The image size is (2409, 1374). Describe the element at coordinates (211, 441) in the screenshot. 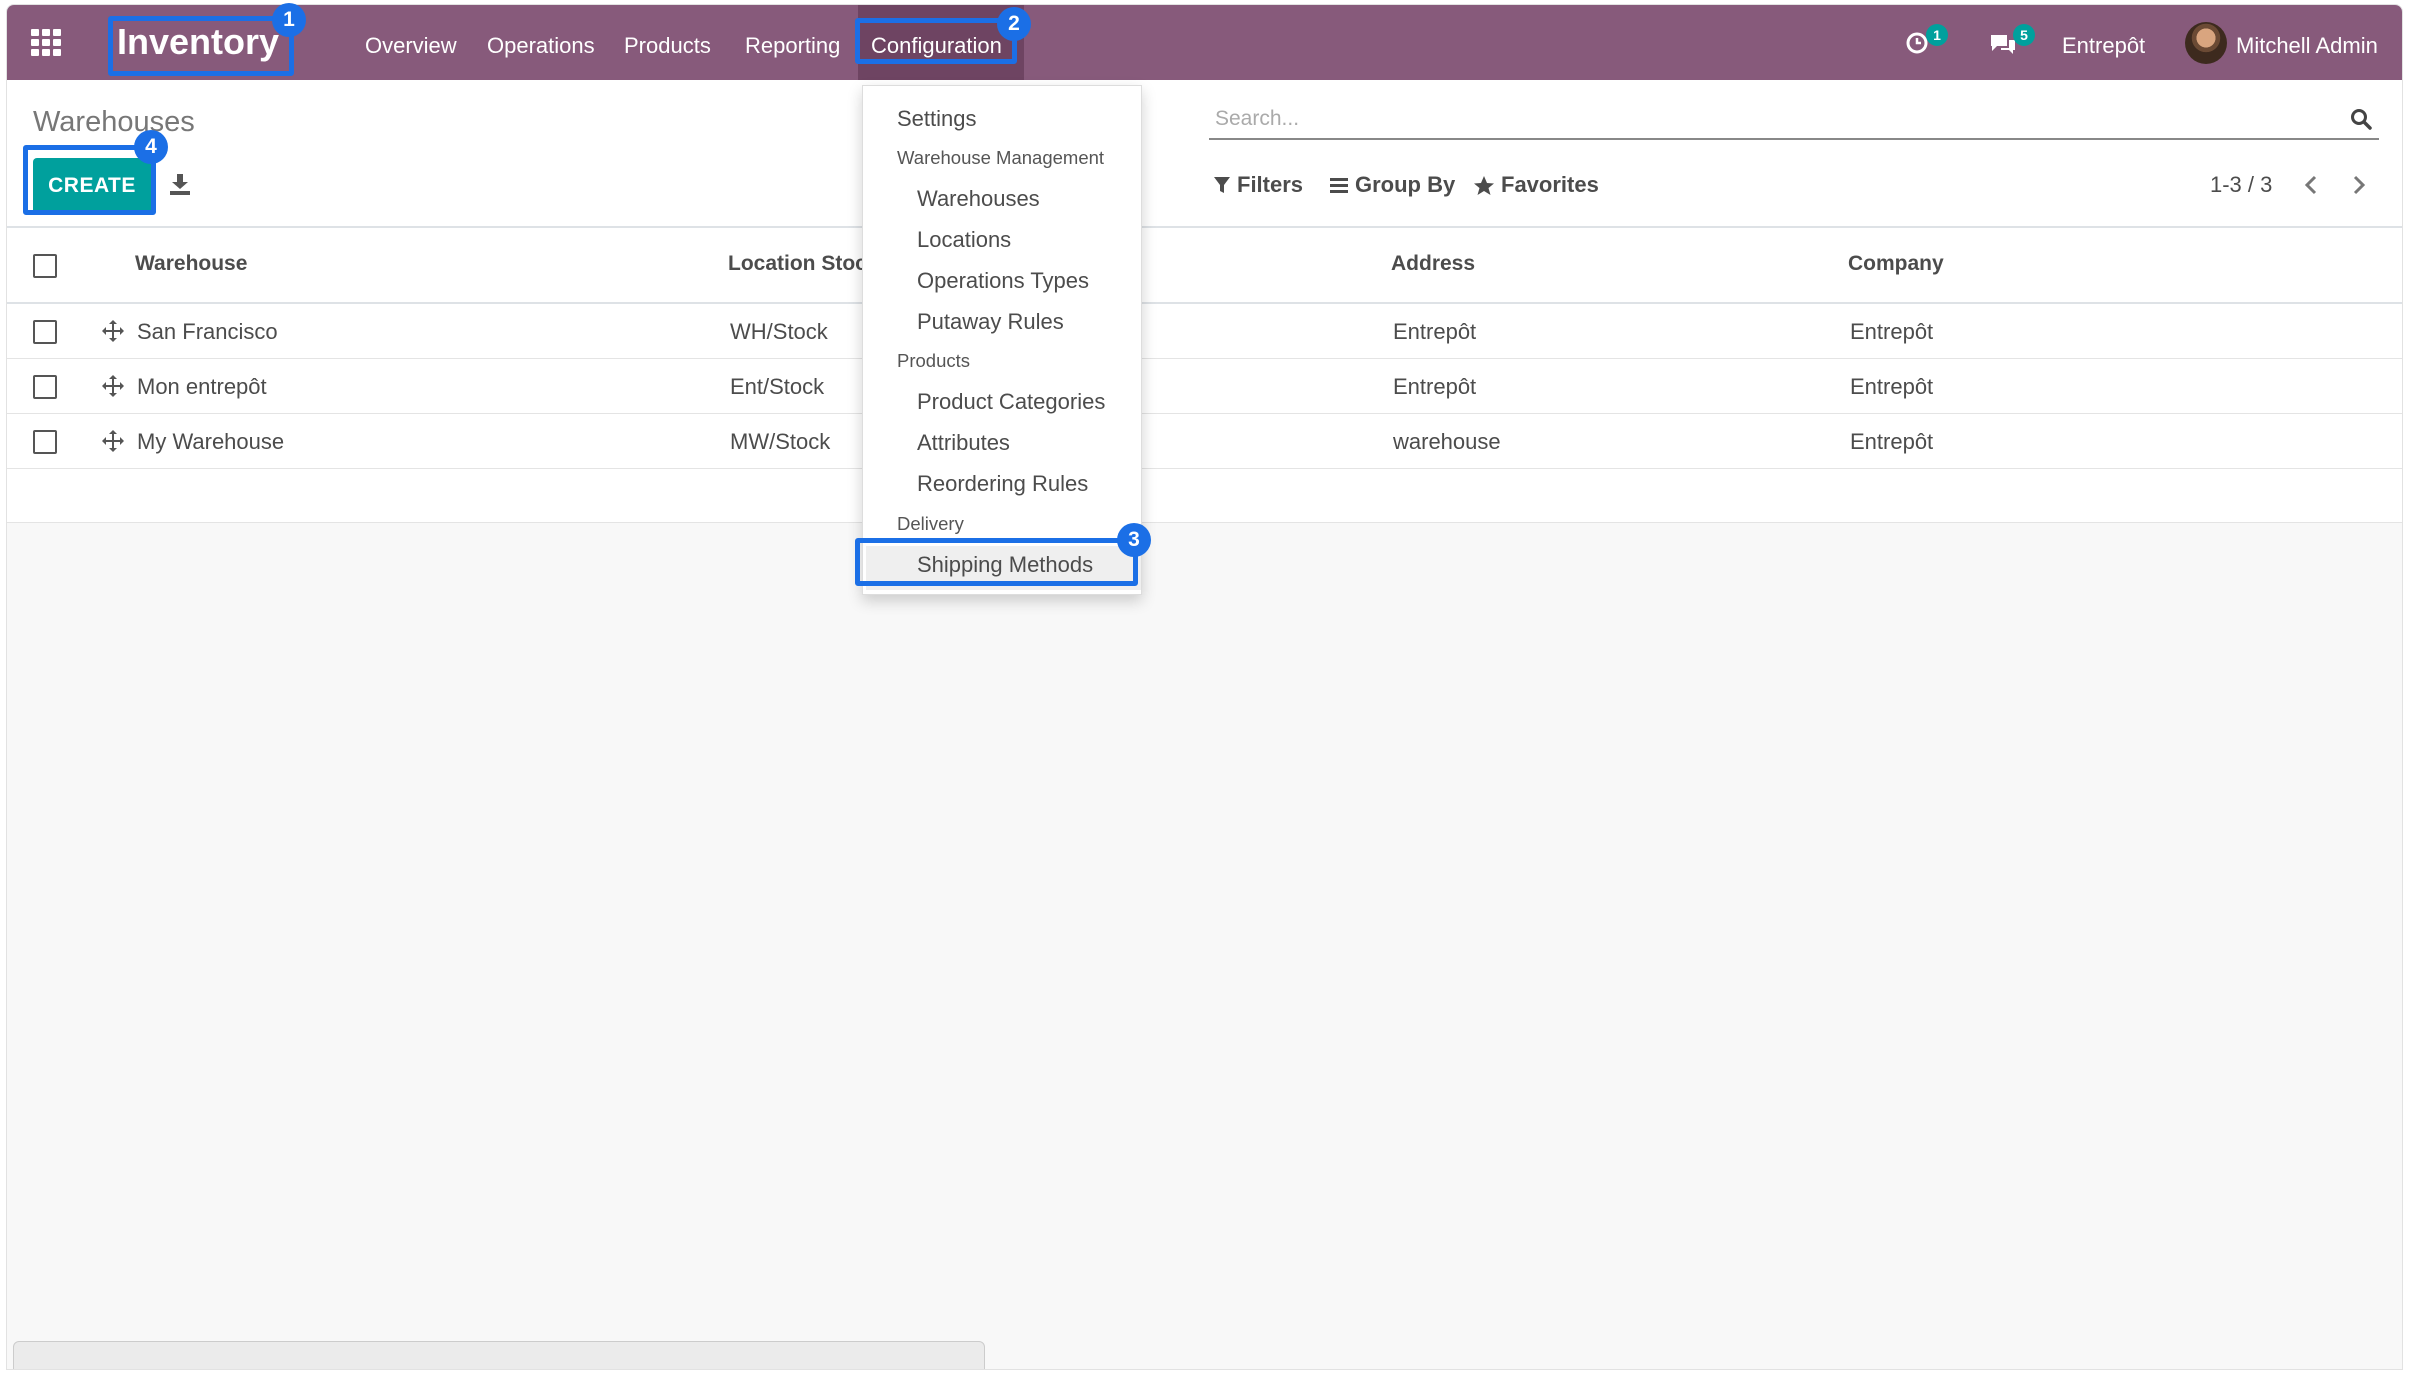

I see `cell-warehouse: My Warehouse` at that location.